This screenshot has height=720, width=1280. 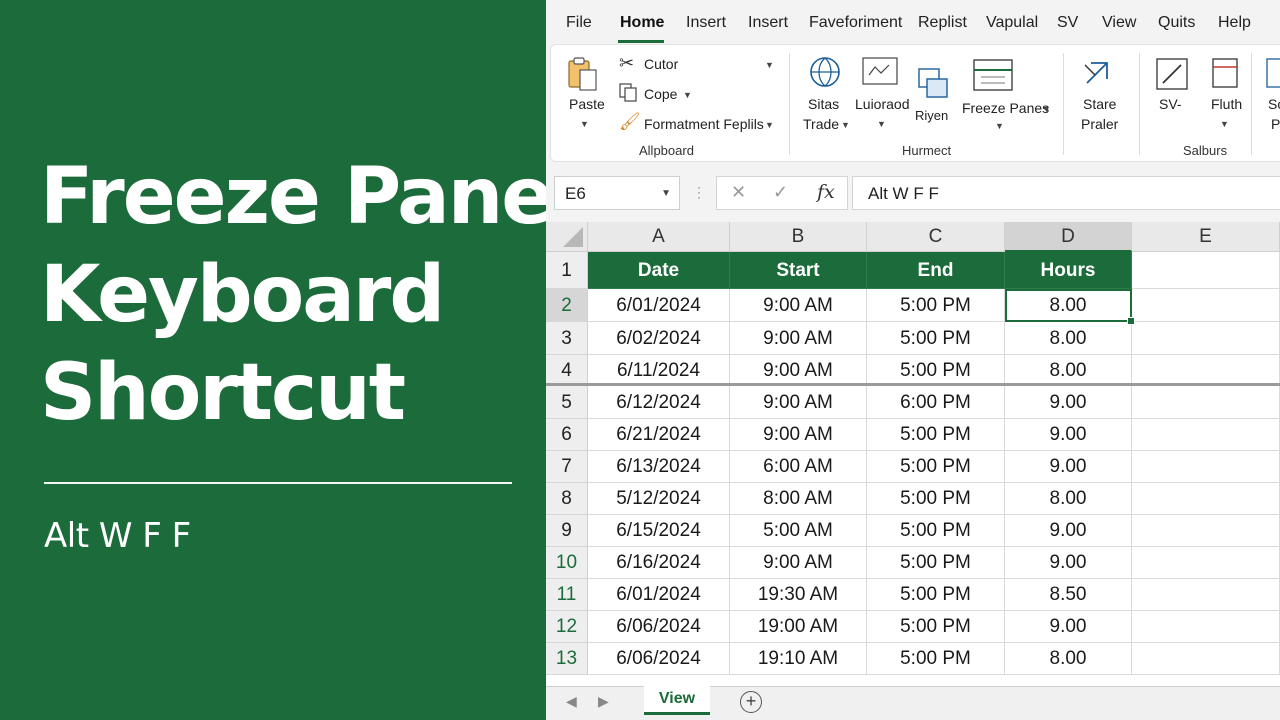 What do you see at coordinates (1068, 595) in the screenshot?
I see `table-cell: 8.50` at bounding box center [1068, 595].